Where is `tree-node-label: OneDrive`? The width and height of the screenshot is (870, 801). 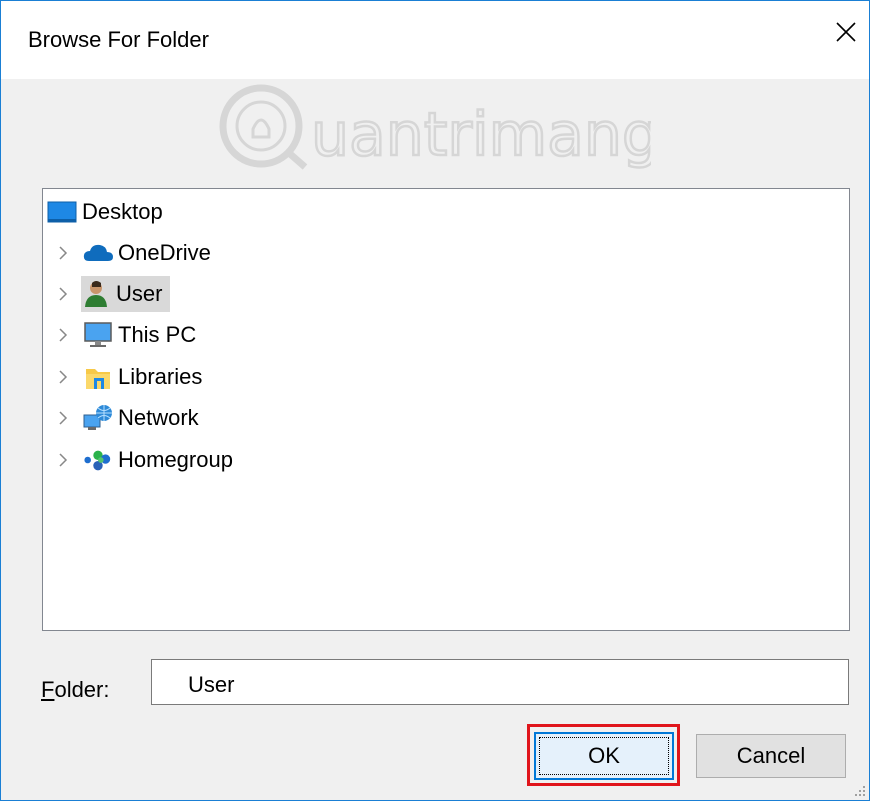 tree-node-label: OneDrive is located at coordinates (164, 252).